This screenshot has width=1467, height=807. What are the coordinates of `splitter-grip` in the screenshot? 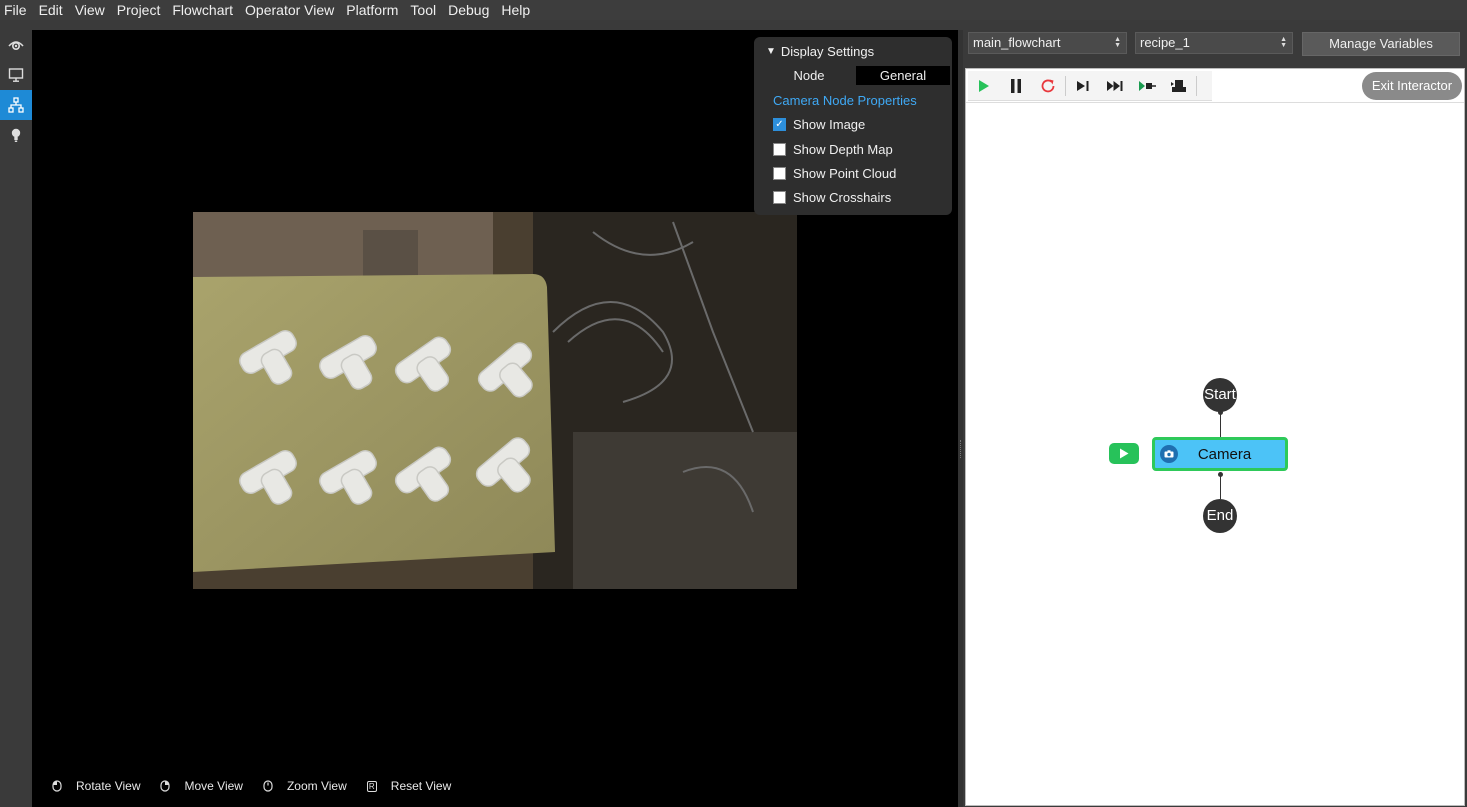 It's located at (960, 449).